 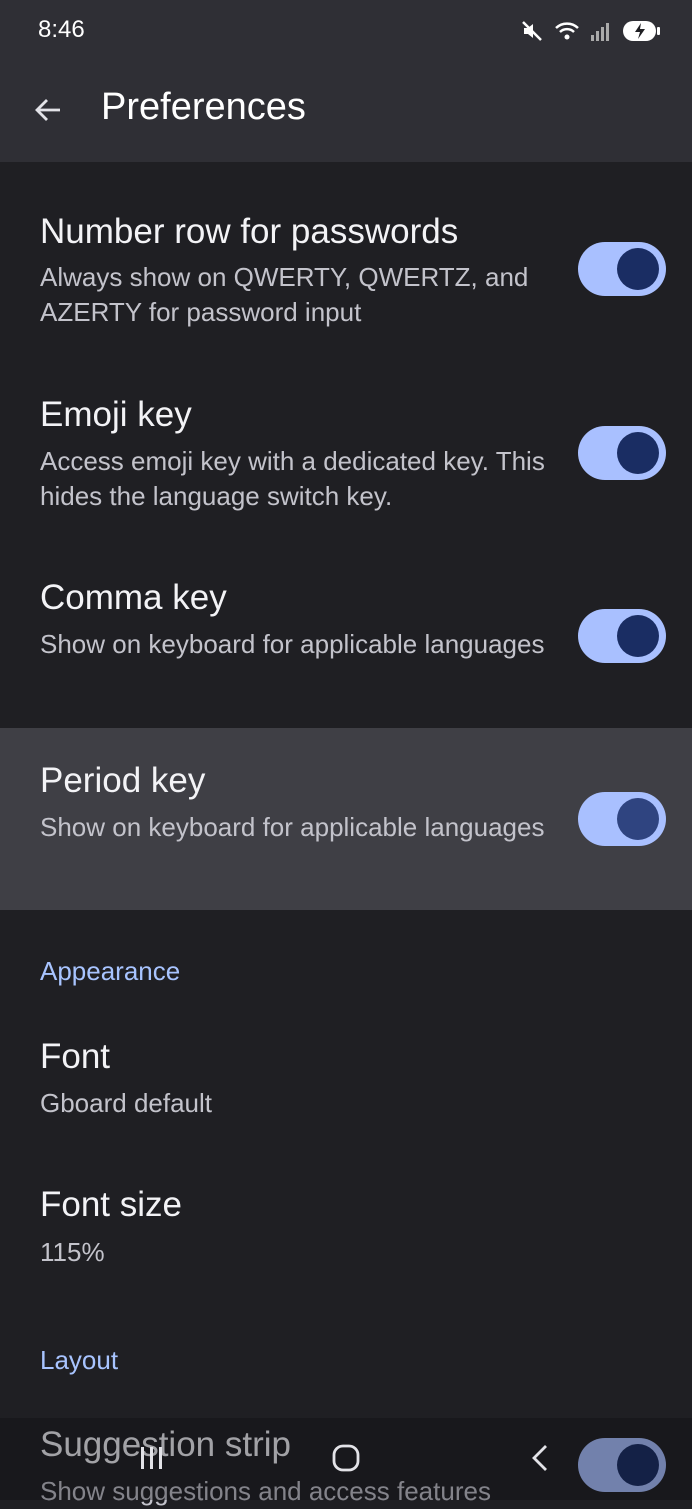 I want to click on setting-title: Font, so click(x=75, y=1056).